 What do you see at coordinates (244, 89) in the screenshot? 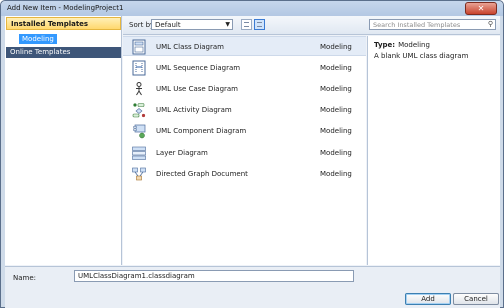
I see `list-item: UML Use Case Diagram Modeling` at bounding box center [244, 89].